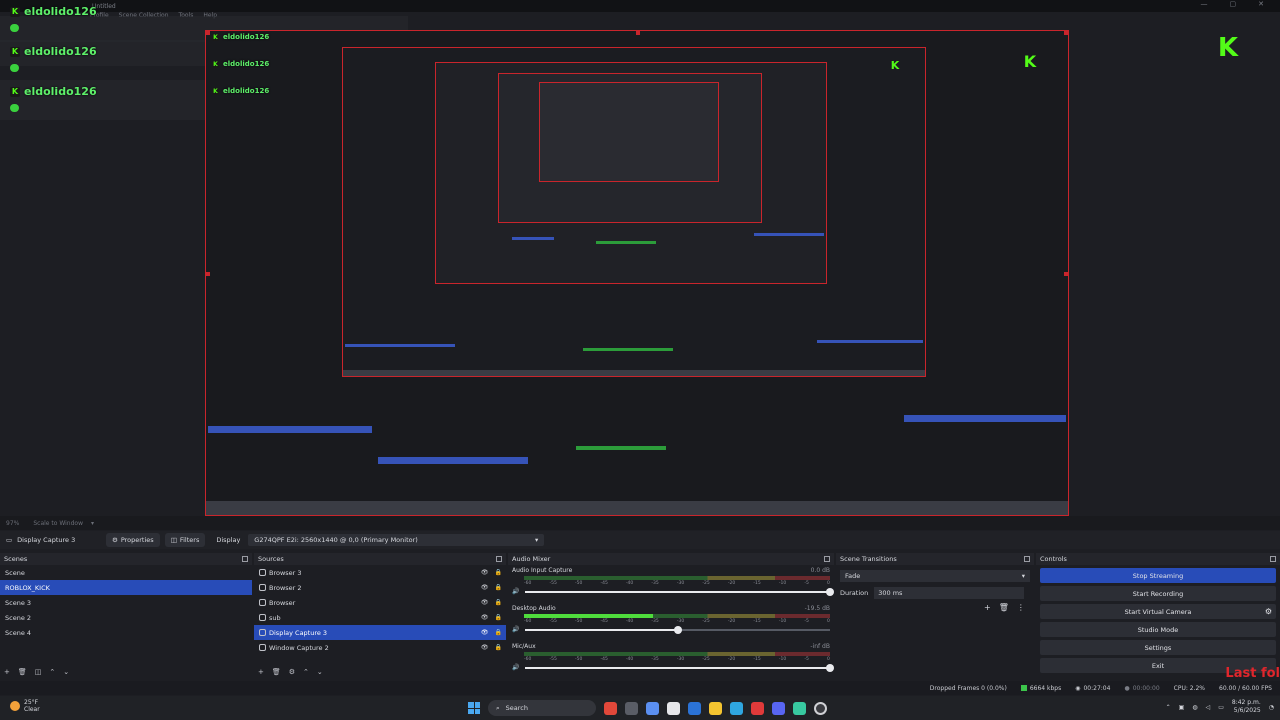 Image resolution: width=1280 pixels, height=720 pixels. What do you see at coordinates (126, 587) in the screenshot?
I see `scene-item: ROBLOX_KICK` at bounding box center [126, 587].